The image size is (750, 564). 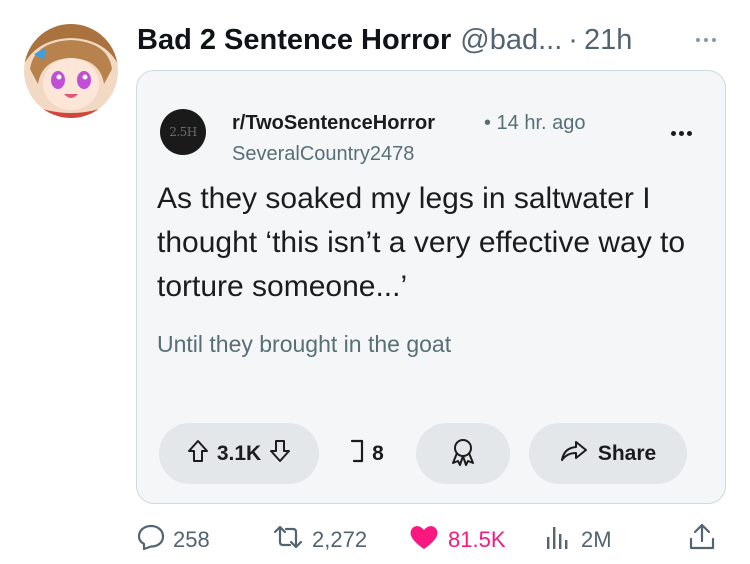 I want to click on like-button: 81.5K, so click(x=457, y=540).